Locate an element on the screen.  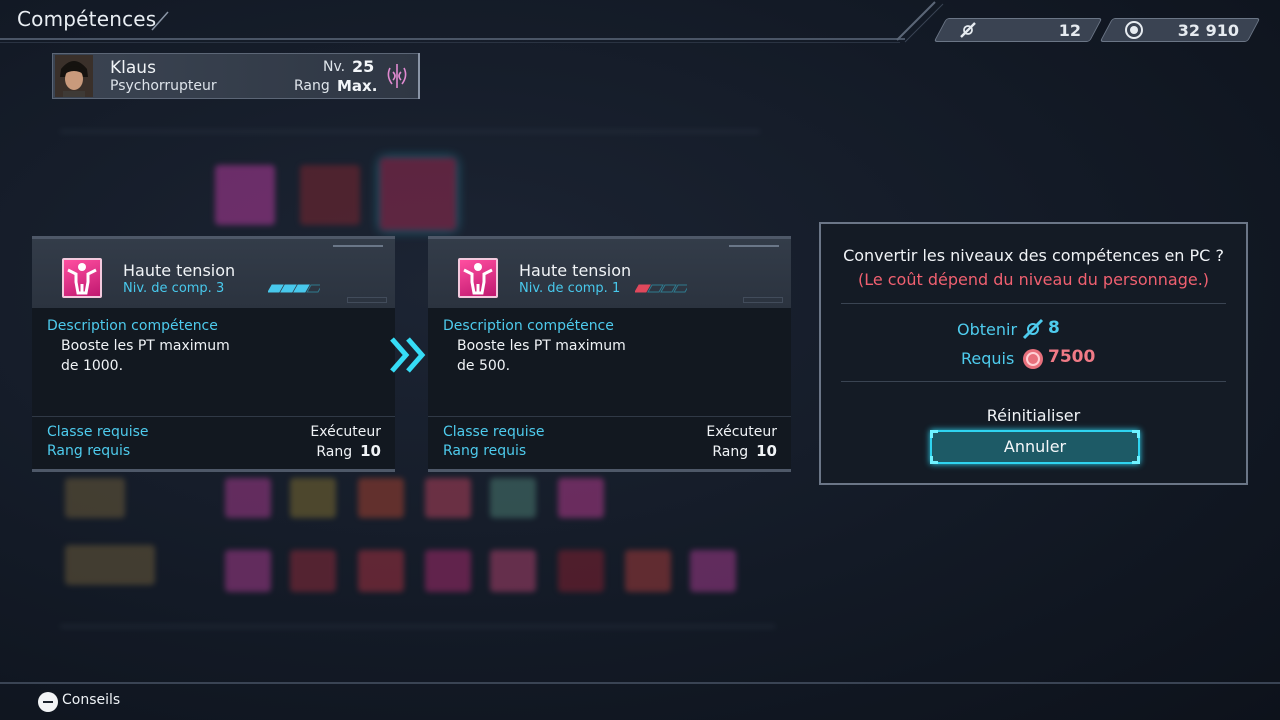
rank-value: Max. is located at coordinates (357, 86).